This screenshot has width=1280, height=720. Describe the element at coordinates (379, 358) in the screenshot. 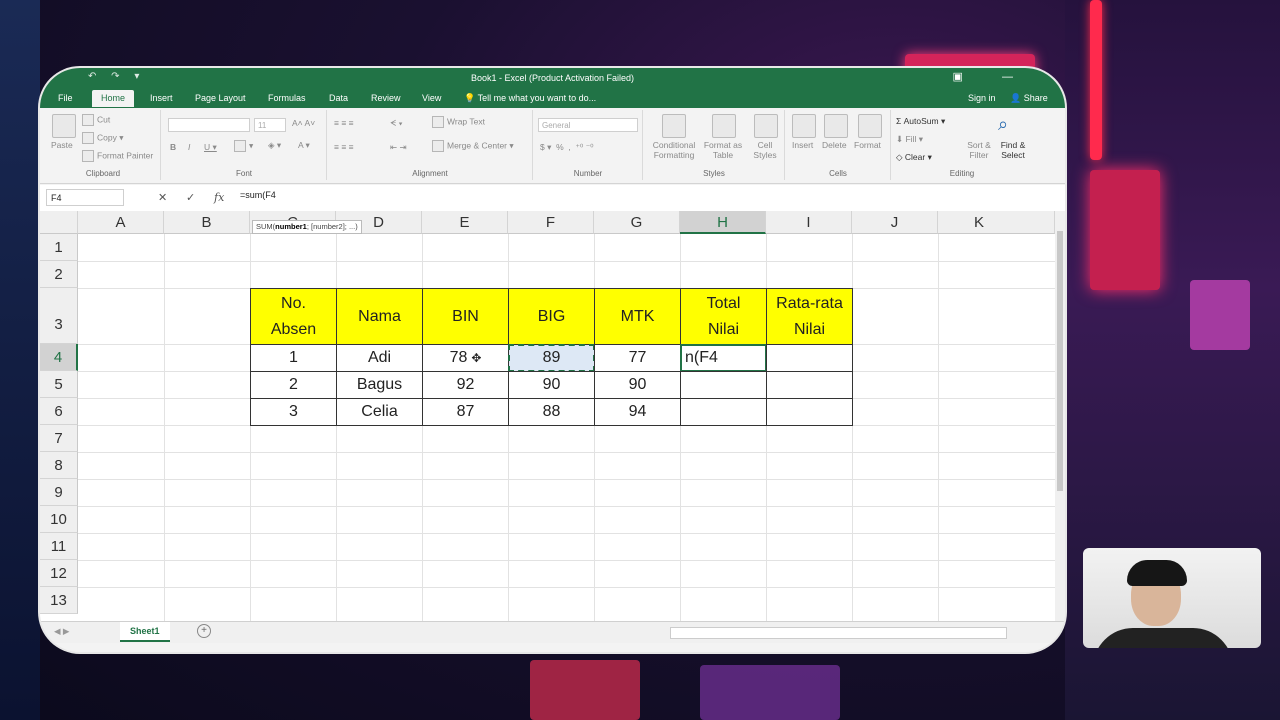

I see `cell-d4: Adi` at that location.